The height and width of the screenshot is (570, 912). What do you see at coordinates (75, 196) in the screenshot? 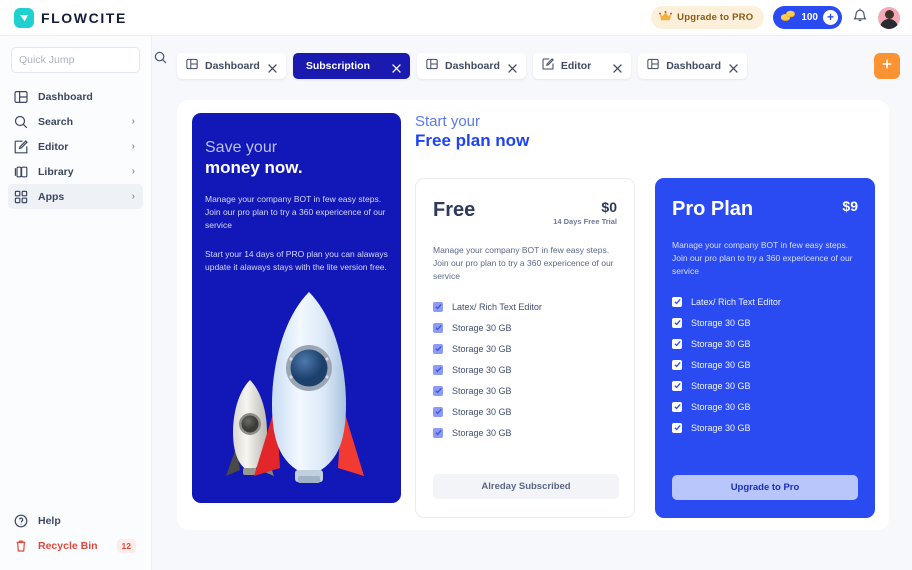
I see `sidebar-item-apps: Apps ›` at bounding box center [75, 196].